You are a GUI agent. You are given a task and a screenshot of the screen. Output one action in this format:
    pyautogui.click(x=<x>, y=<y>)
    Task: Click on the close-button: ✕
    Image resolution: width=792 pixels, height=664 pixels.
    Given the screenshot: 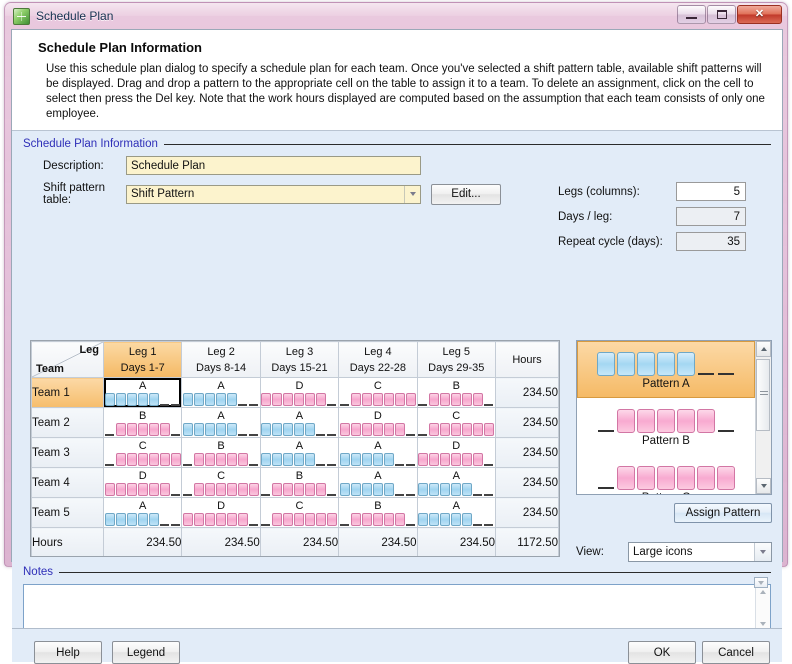 What is the action you would take?
    pyautogui.click(x=759, y=14)
    